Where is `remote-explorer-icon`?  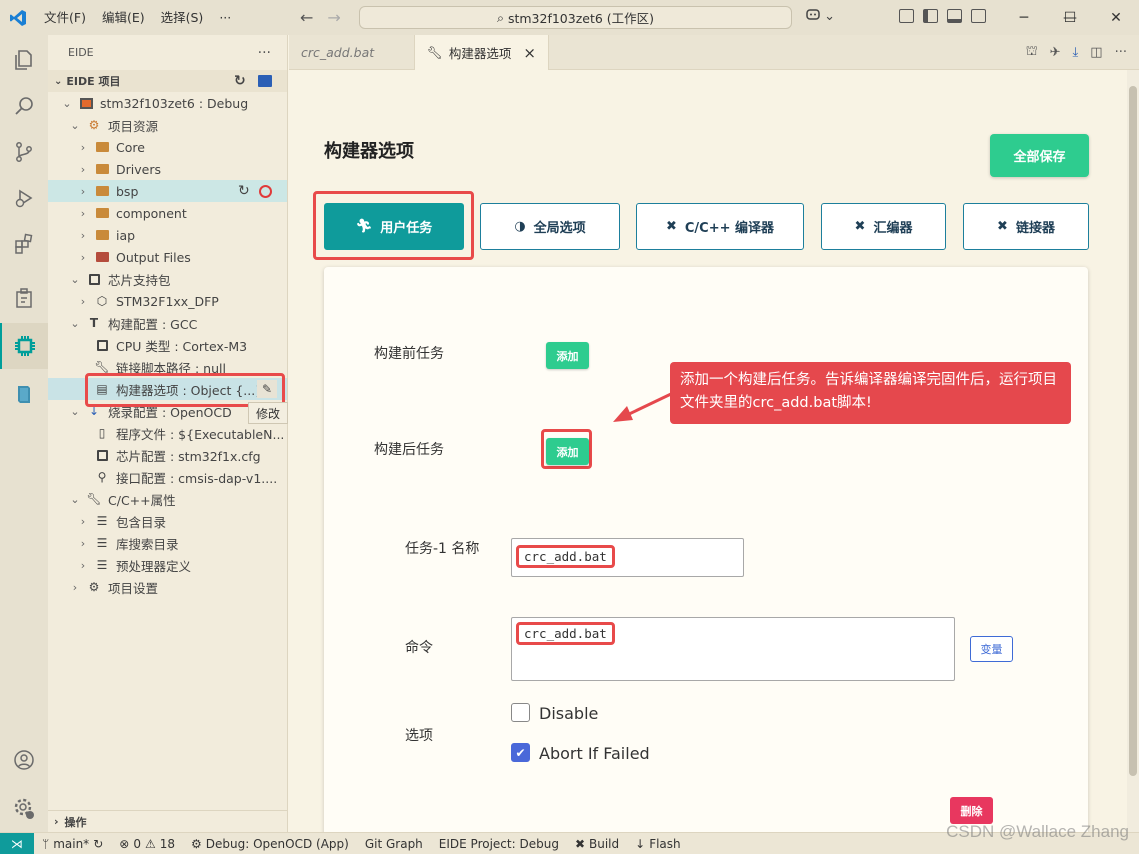
remote-explorer-icon is located at coordinates (24, 298).